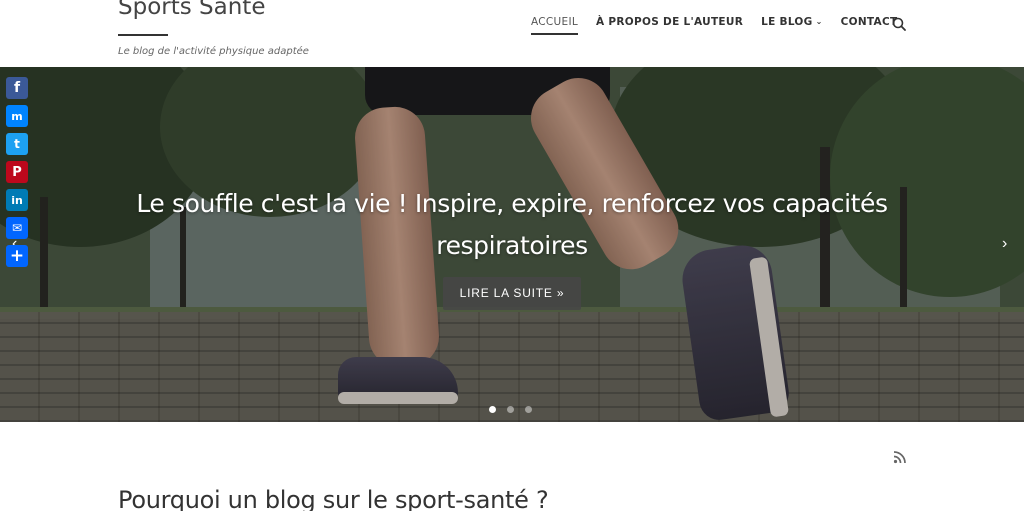 This screenshot has width=1024, height=511. Describe the element at coordinates (555, 25) in the screenshot. I see `nav-item-accueil: ACCUEIL` at that location.